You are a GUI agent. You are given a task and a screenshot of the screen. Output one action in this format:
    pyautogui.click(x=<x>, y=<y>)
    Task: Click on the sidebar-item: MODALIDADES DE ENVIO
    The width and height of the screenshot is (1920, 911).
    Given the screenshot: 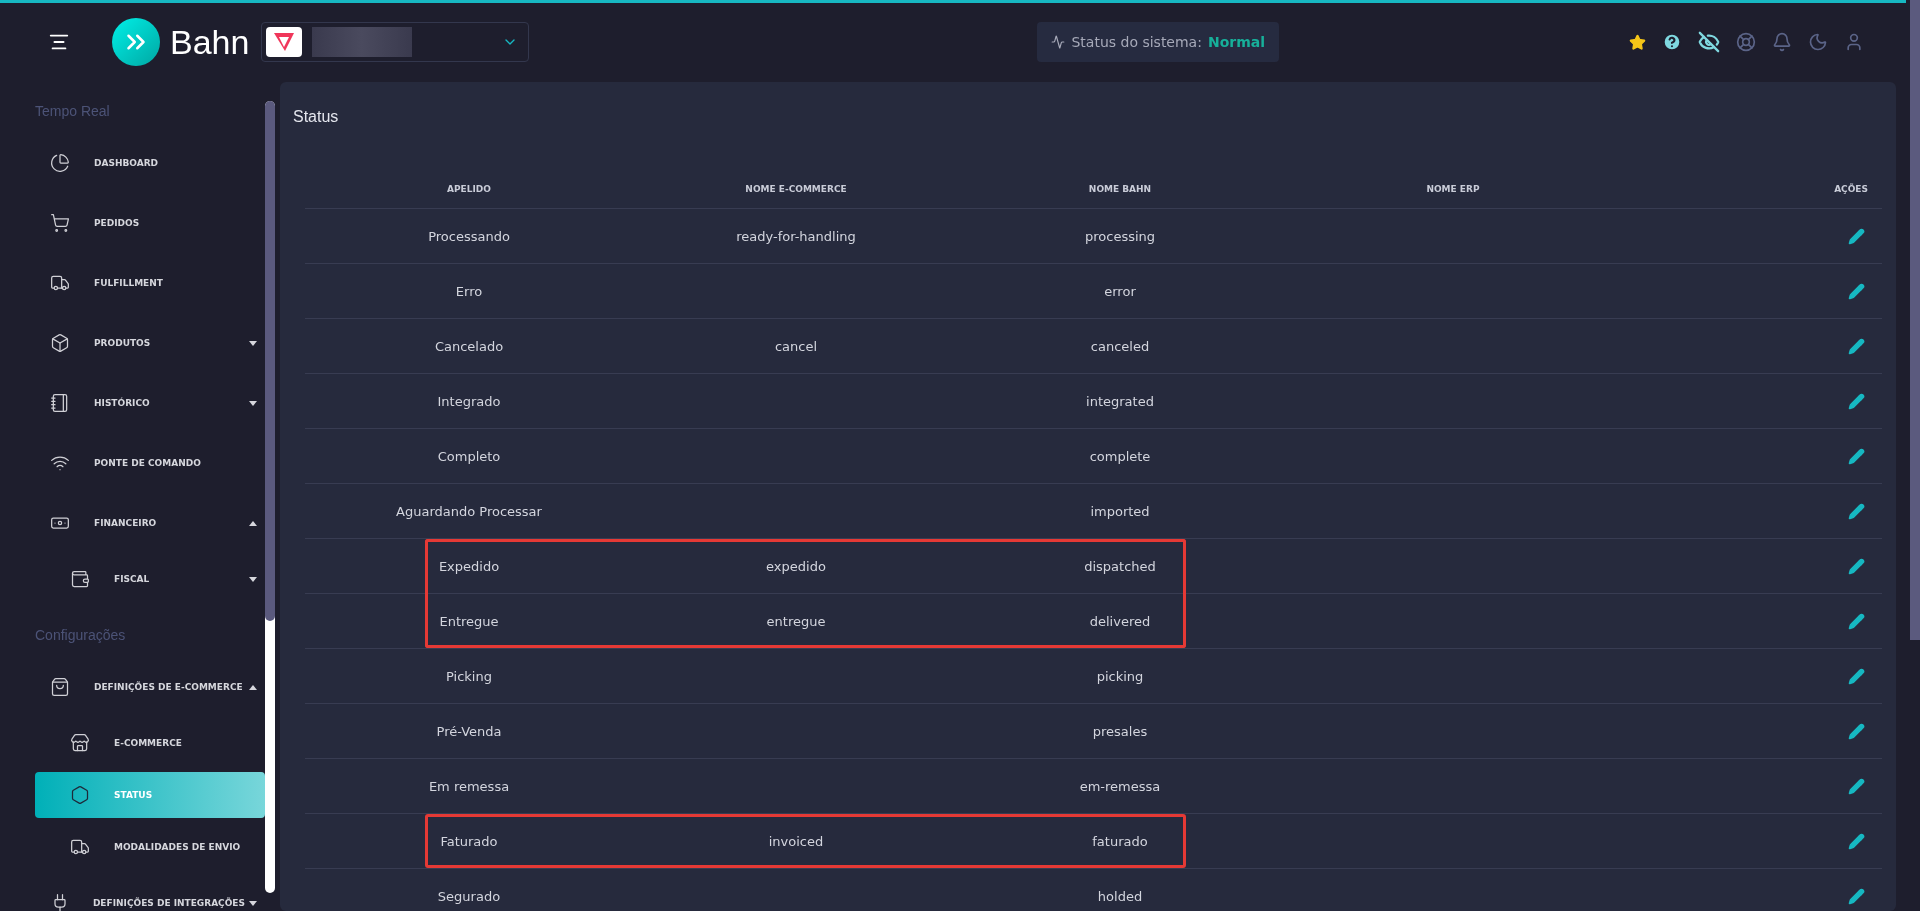 What is the action you would take?
    pyautogui.click(x=150, y=847)
    